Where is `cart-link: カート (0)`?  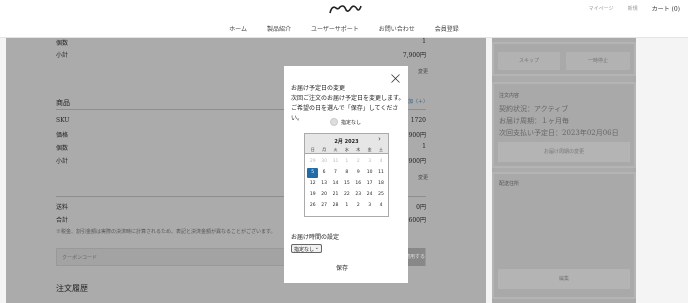 cart-link: カート (0) is located at coordinates (666, 8).